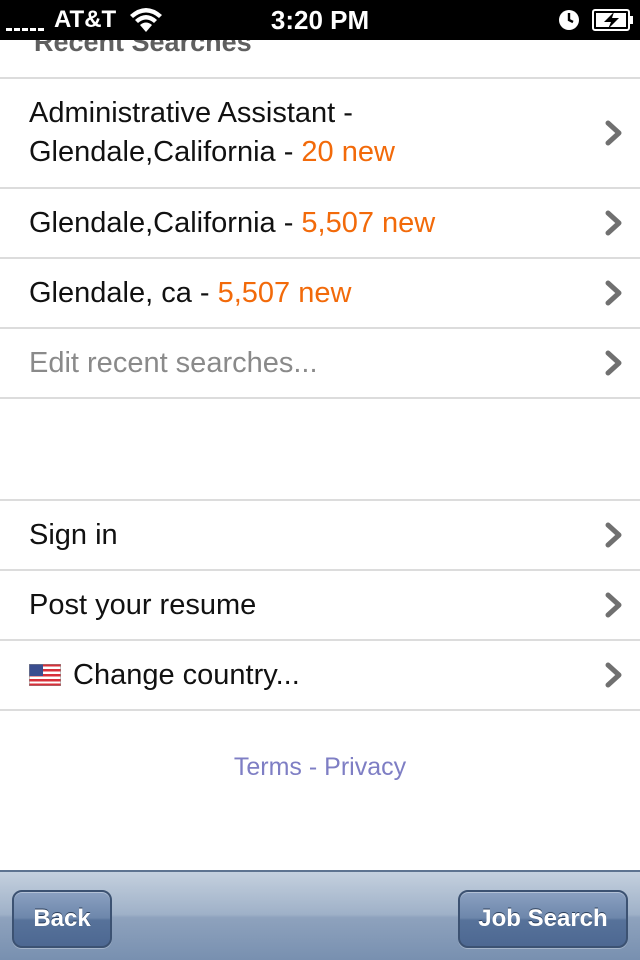 This screenshot has height=960, width=640. I want to click on recent-search-item-2: Glendale,California - 5,507 new, so click(320, 223).